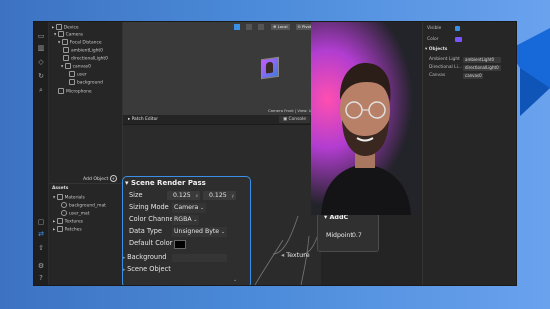 The width and height of the screenshot is (550, 309). I want to click on preview-icon: ▢, so click(41, 222).